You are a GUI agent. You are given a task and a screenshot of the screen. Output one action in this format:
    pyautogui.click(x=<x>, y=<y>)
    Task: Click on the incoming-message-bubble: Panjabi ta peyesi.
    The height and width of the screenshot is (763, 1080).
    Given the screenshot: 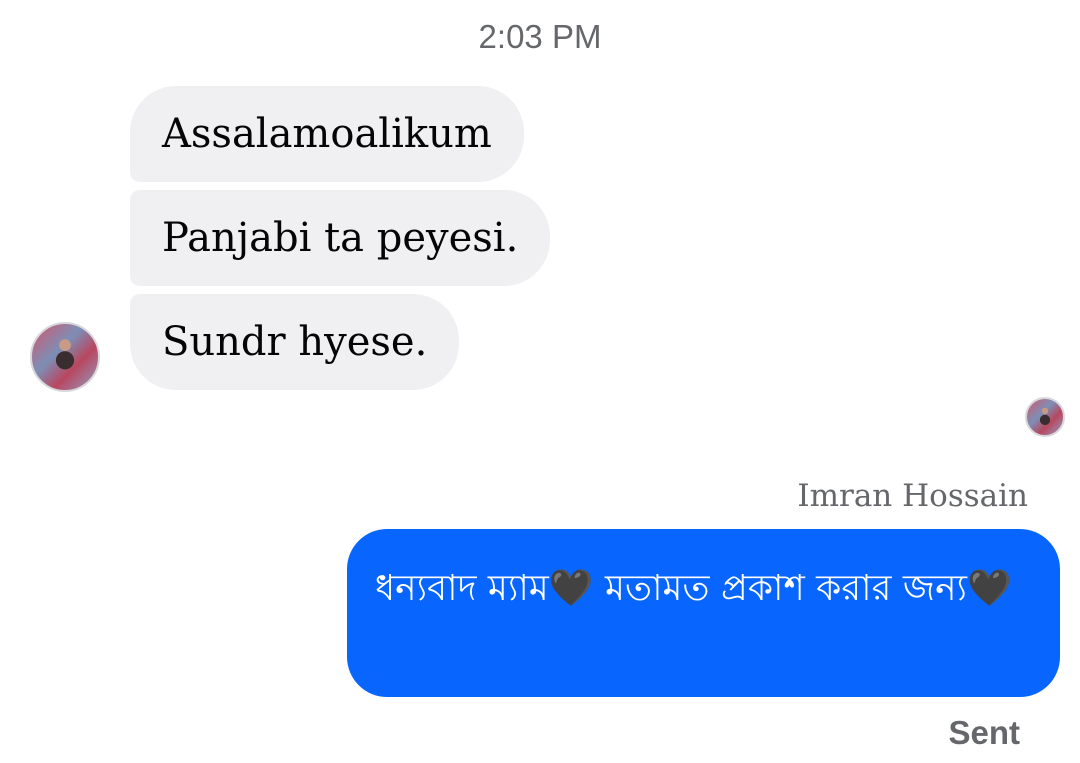 What is the action you would take?
    pyautogui.click(x=340, y=238)
    